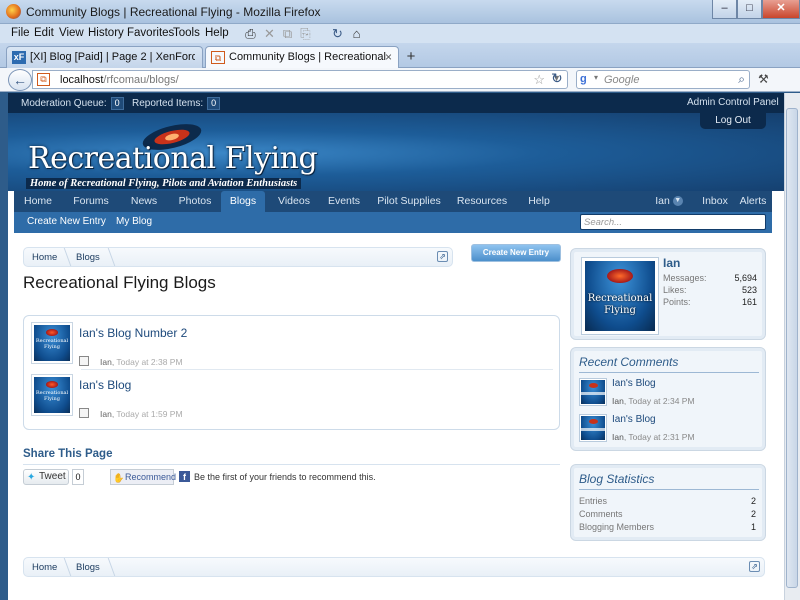  Describe the element at coordinates (294, 201) in the screenshot. I see `nav-tab-videos: Videos` at that location.